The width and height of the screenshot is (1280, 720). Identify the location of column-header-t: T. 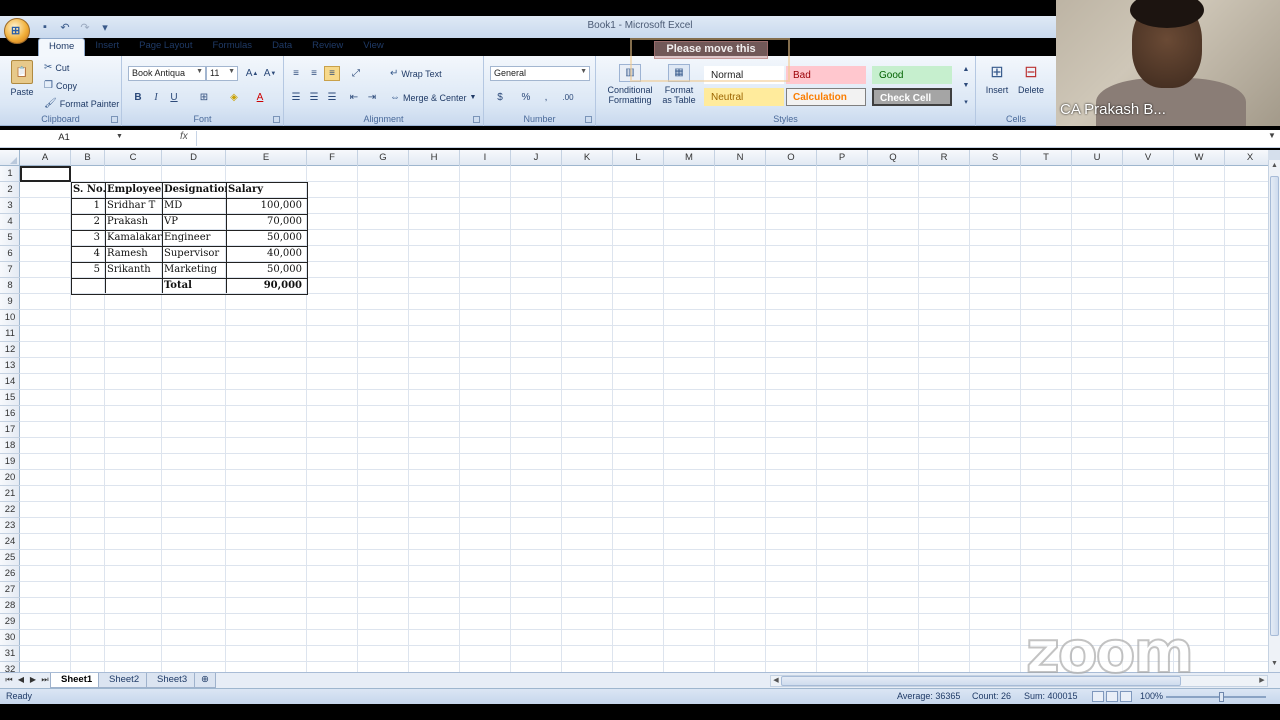
(1046, 158).